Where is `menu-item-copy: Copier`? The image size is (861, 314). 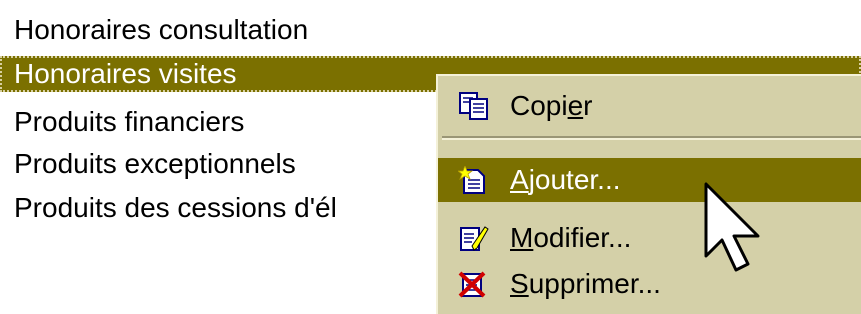 menu-item-copy: Copier is located at coordinates (649, 106).